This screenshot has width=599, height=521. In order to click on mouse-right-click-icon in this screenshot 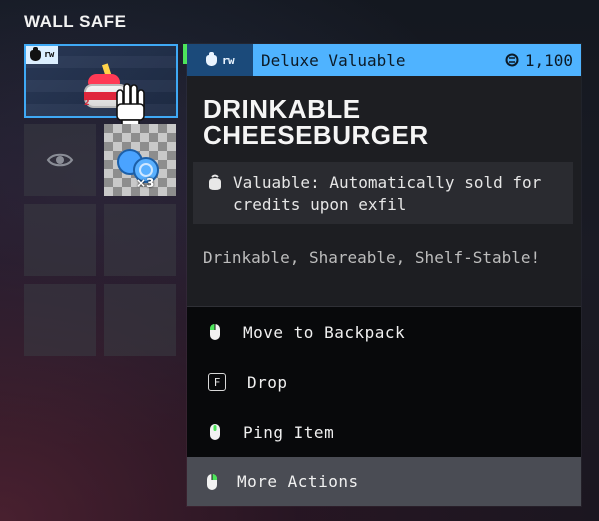, I will do `click(212, 481)`.